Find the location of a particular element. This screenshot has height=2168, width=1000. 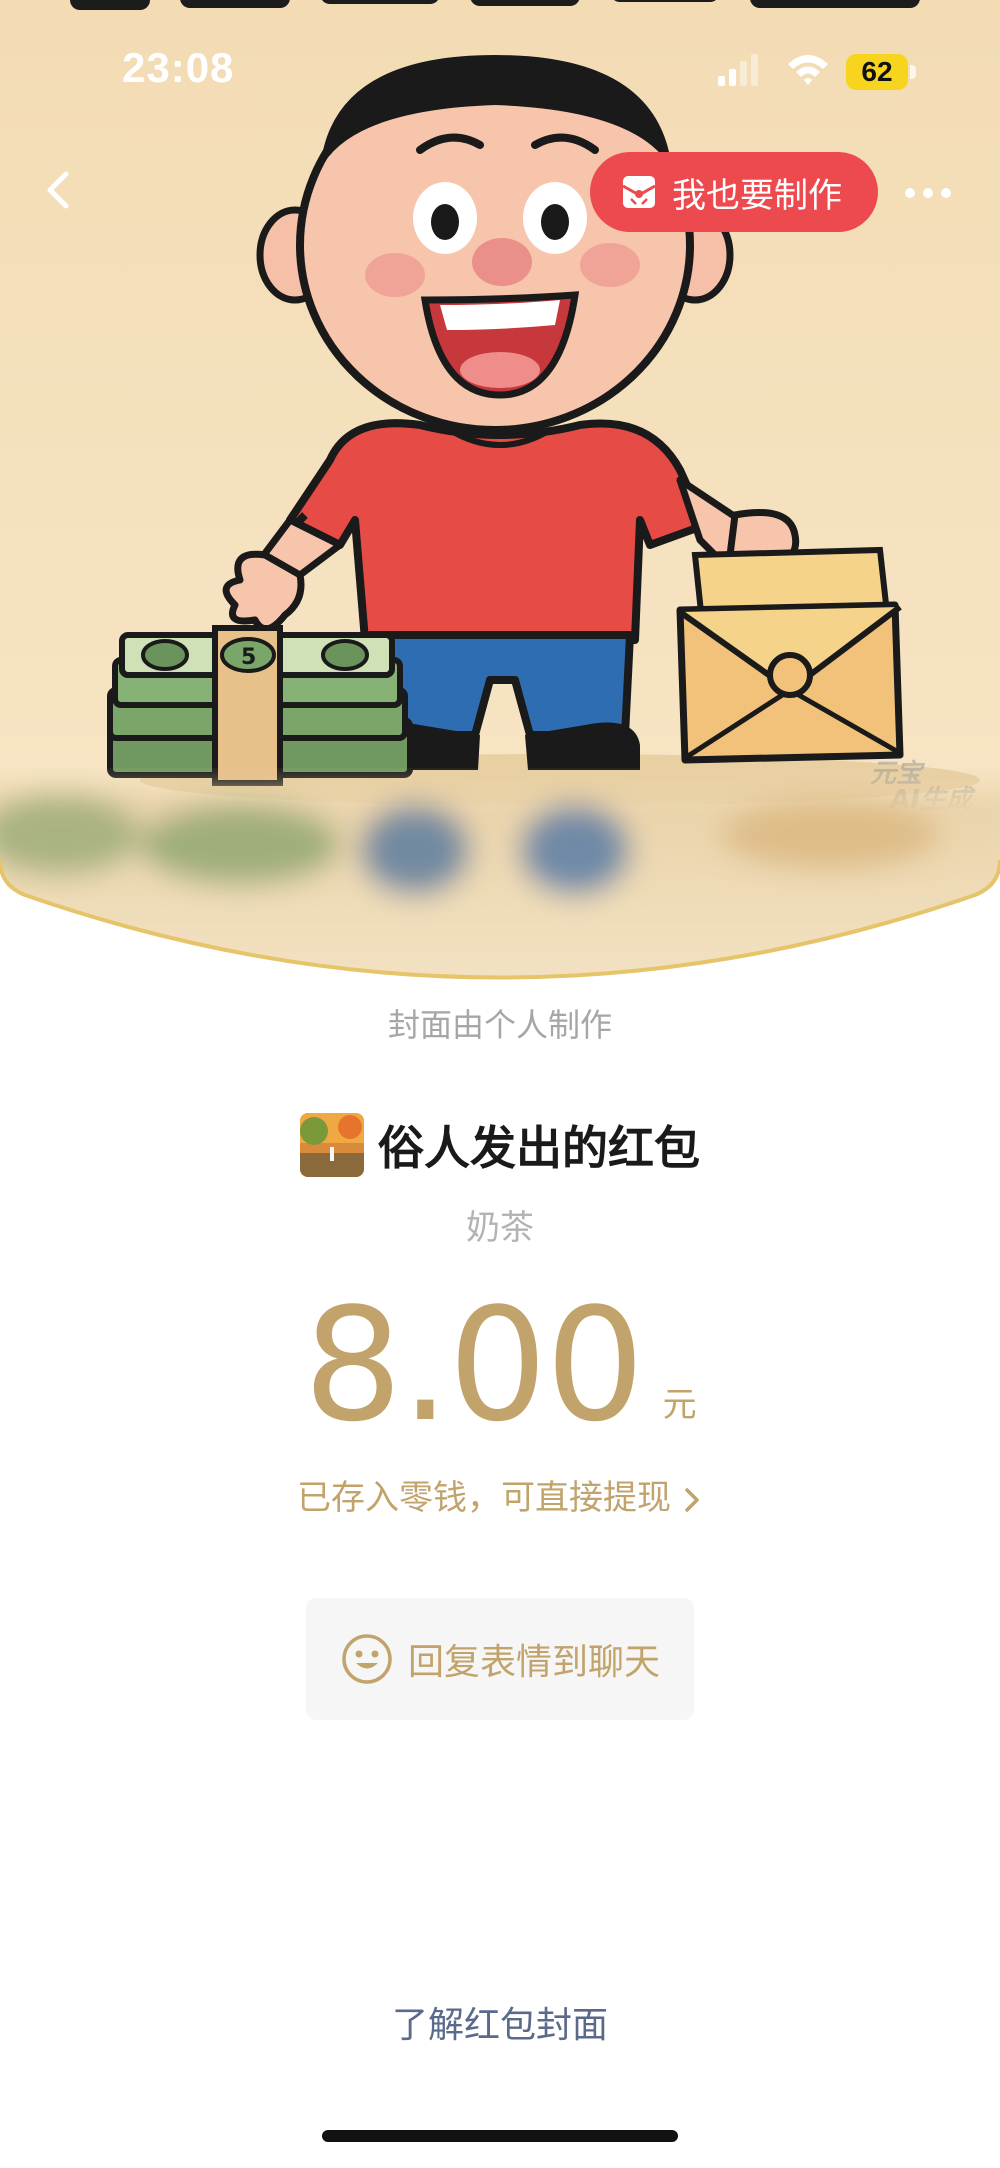

learn-cover-link: 了解红包封面 is located at coordinates (500, 2022).